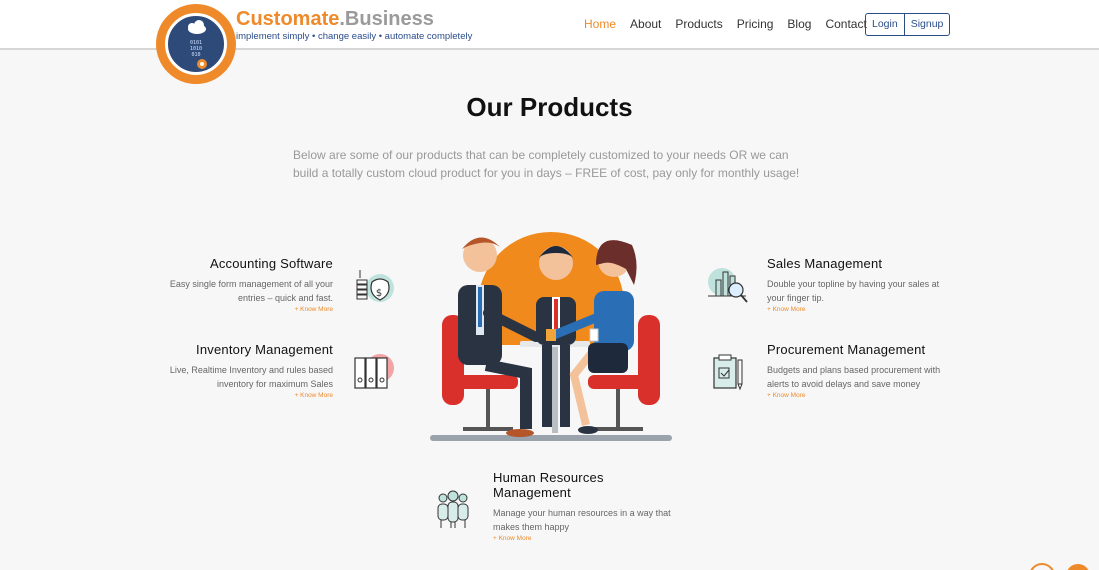  What do you see at coordinates (335, 19) in the screenshot?
I see `brand-name: Customate.Business` at bounding box center [335, 19].